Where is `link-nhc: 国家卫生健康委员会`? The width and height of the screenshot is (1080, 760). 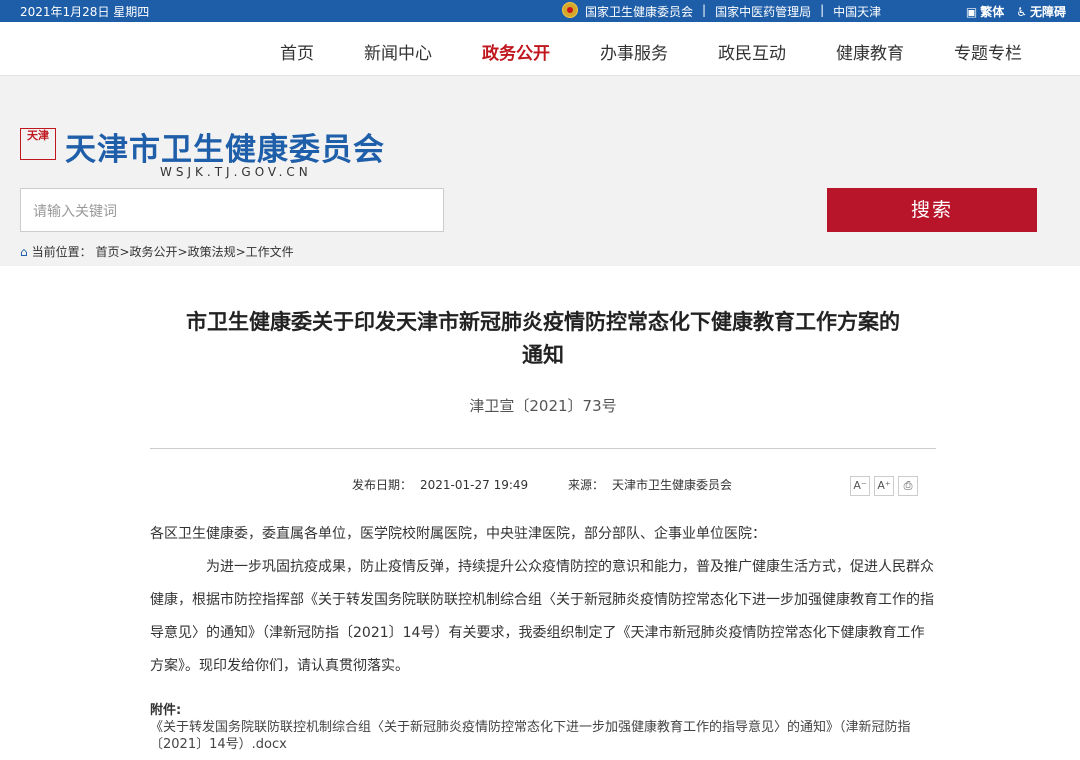 link-nhc: 国家卫生健康委员会 is located at coordinates (639, 11).